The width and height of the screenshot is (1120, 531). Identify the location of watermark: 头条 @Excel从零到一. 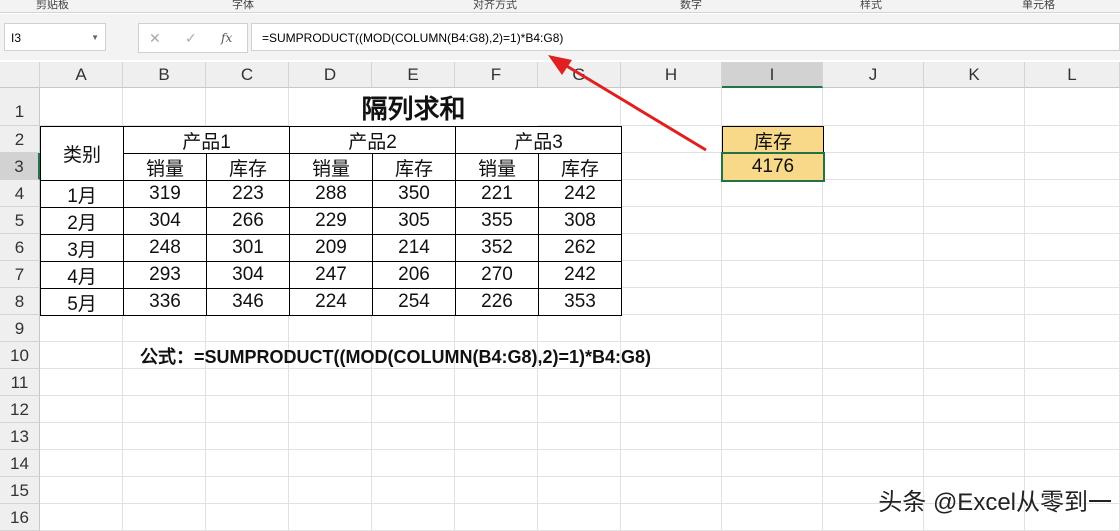
(995, 502).